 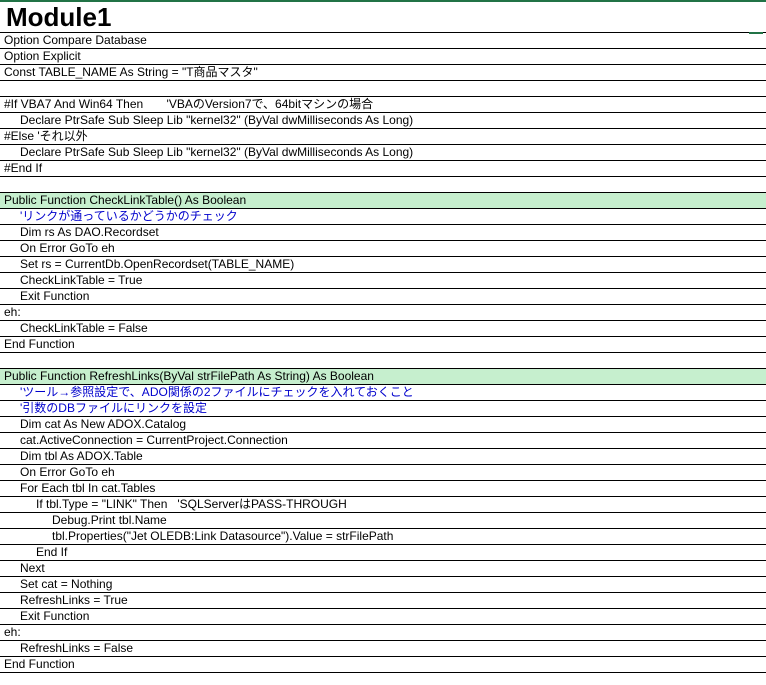 What do you see at coordinates (383, 553) in the screenshot?
I see `code-row: End If` at bounding box center [383, 553].